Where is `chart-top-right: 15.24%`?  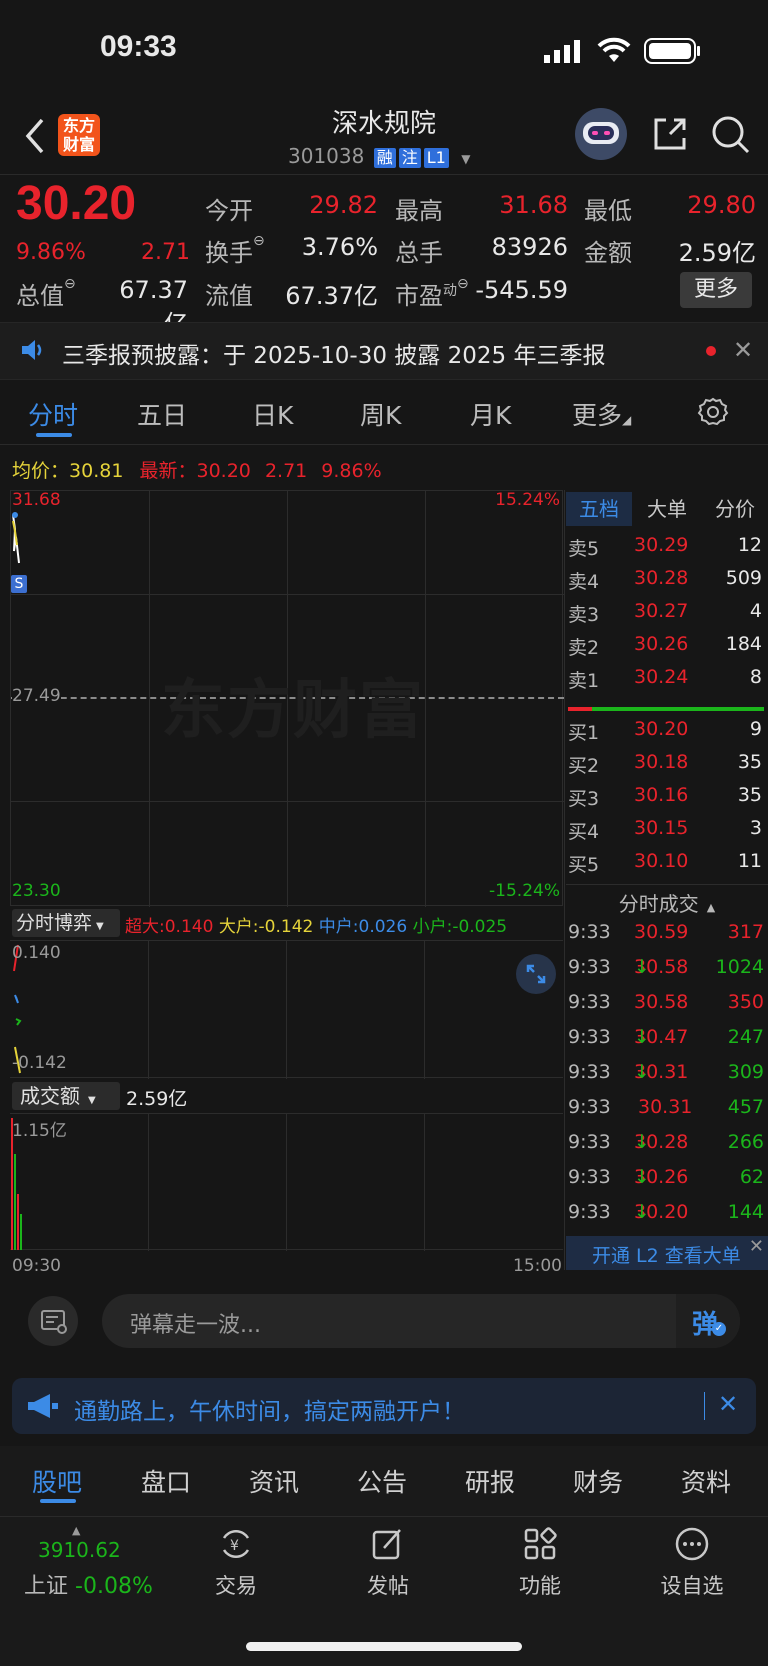
chart-top-right: 15.24% is located at coordinates (527, 500).